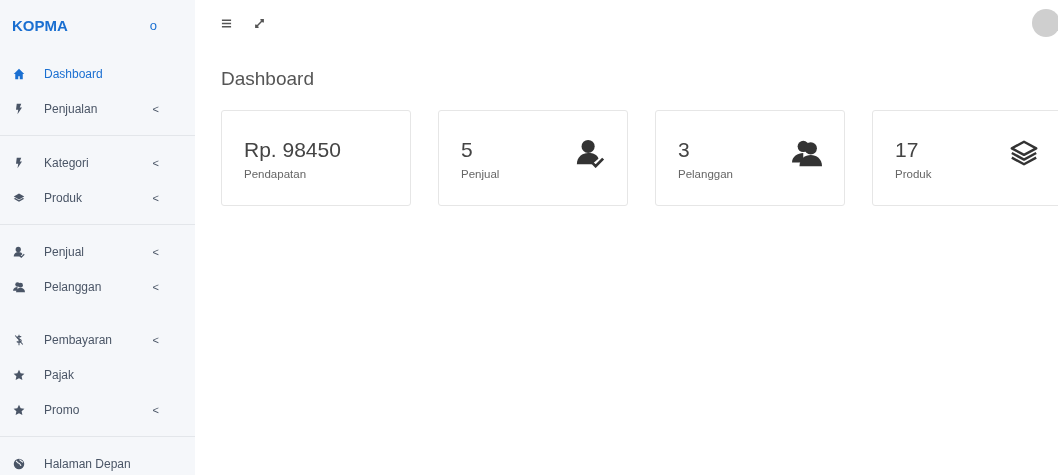 The width and height of the screenshot is (1058, 475). Describe the element at coordinates (292, 150) in the screenshot. I see `stat-value: Rp. 98450` at that location.